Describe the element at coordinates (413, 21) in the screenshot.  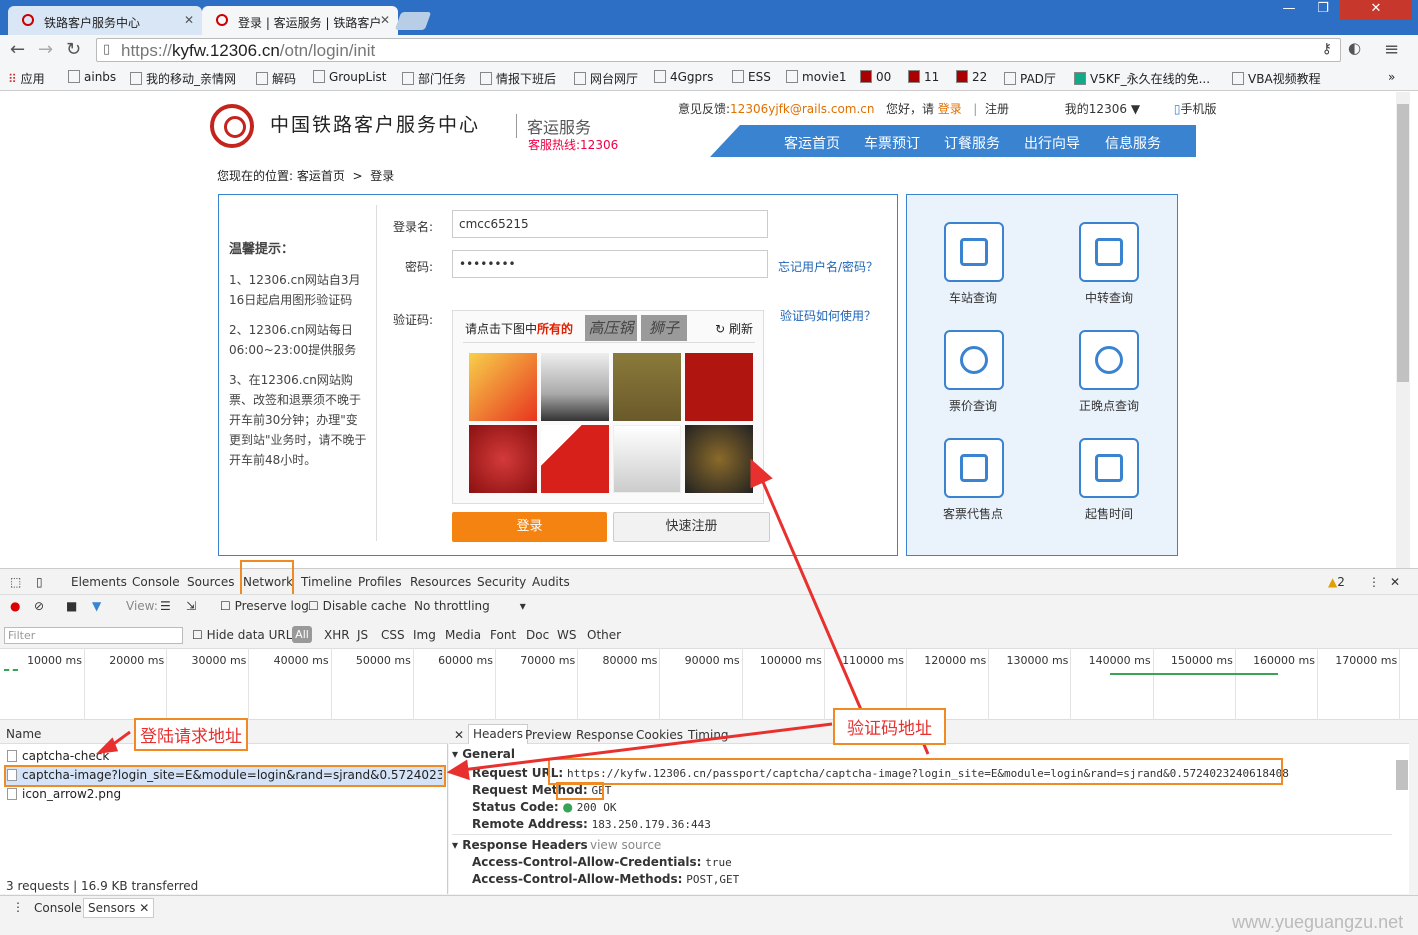
I see `new-tab-button` at that location.